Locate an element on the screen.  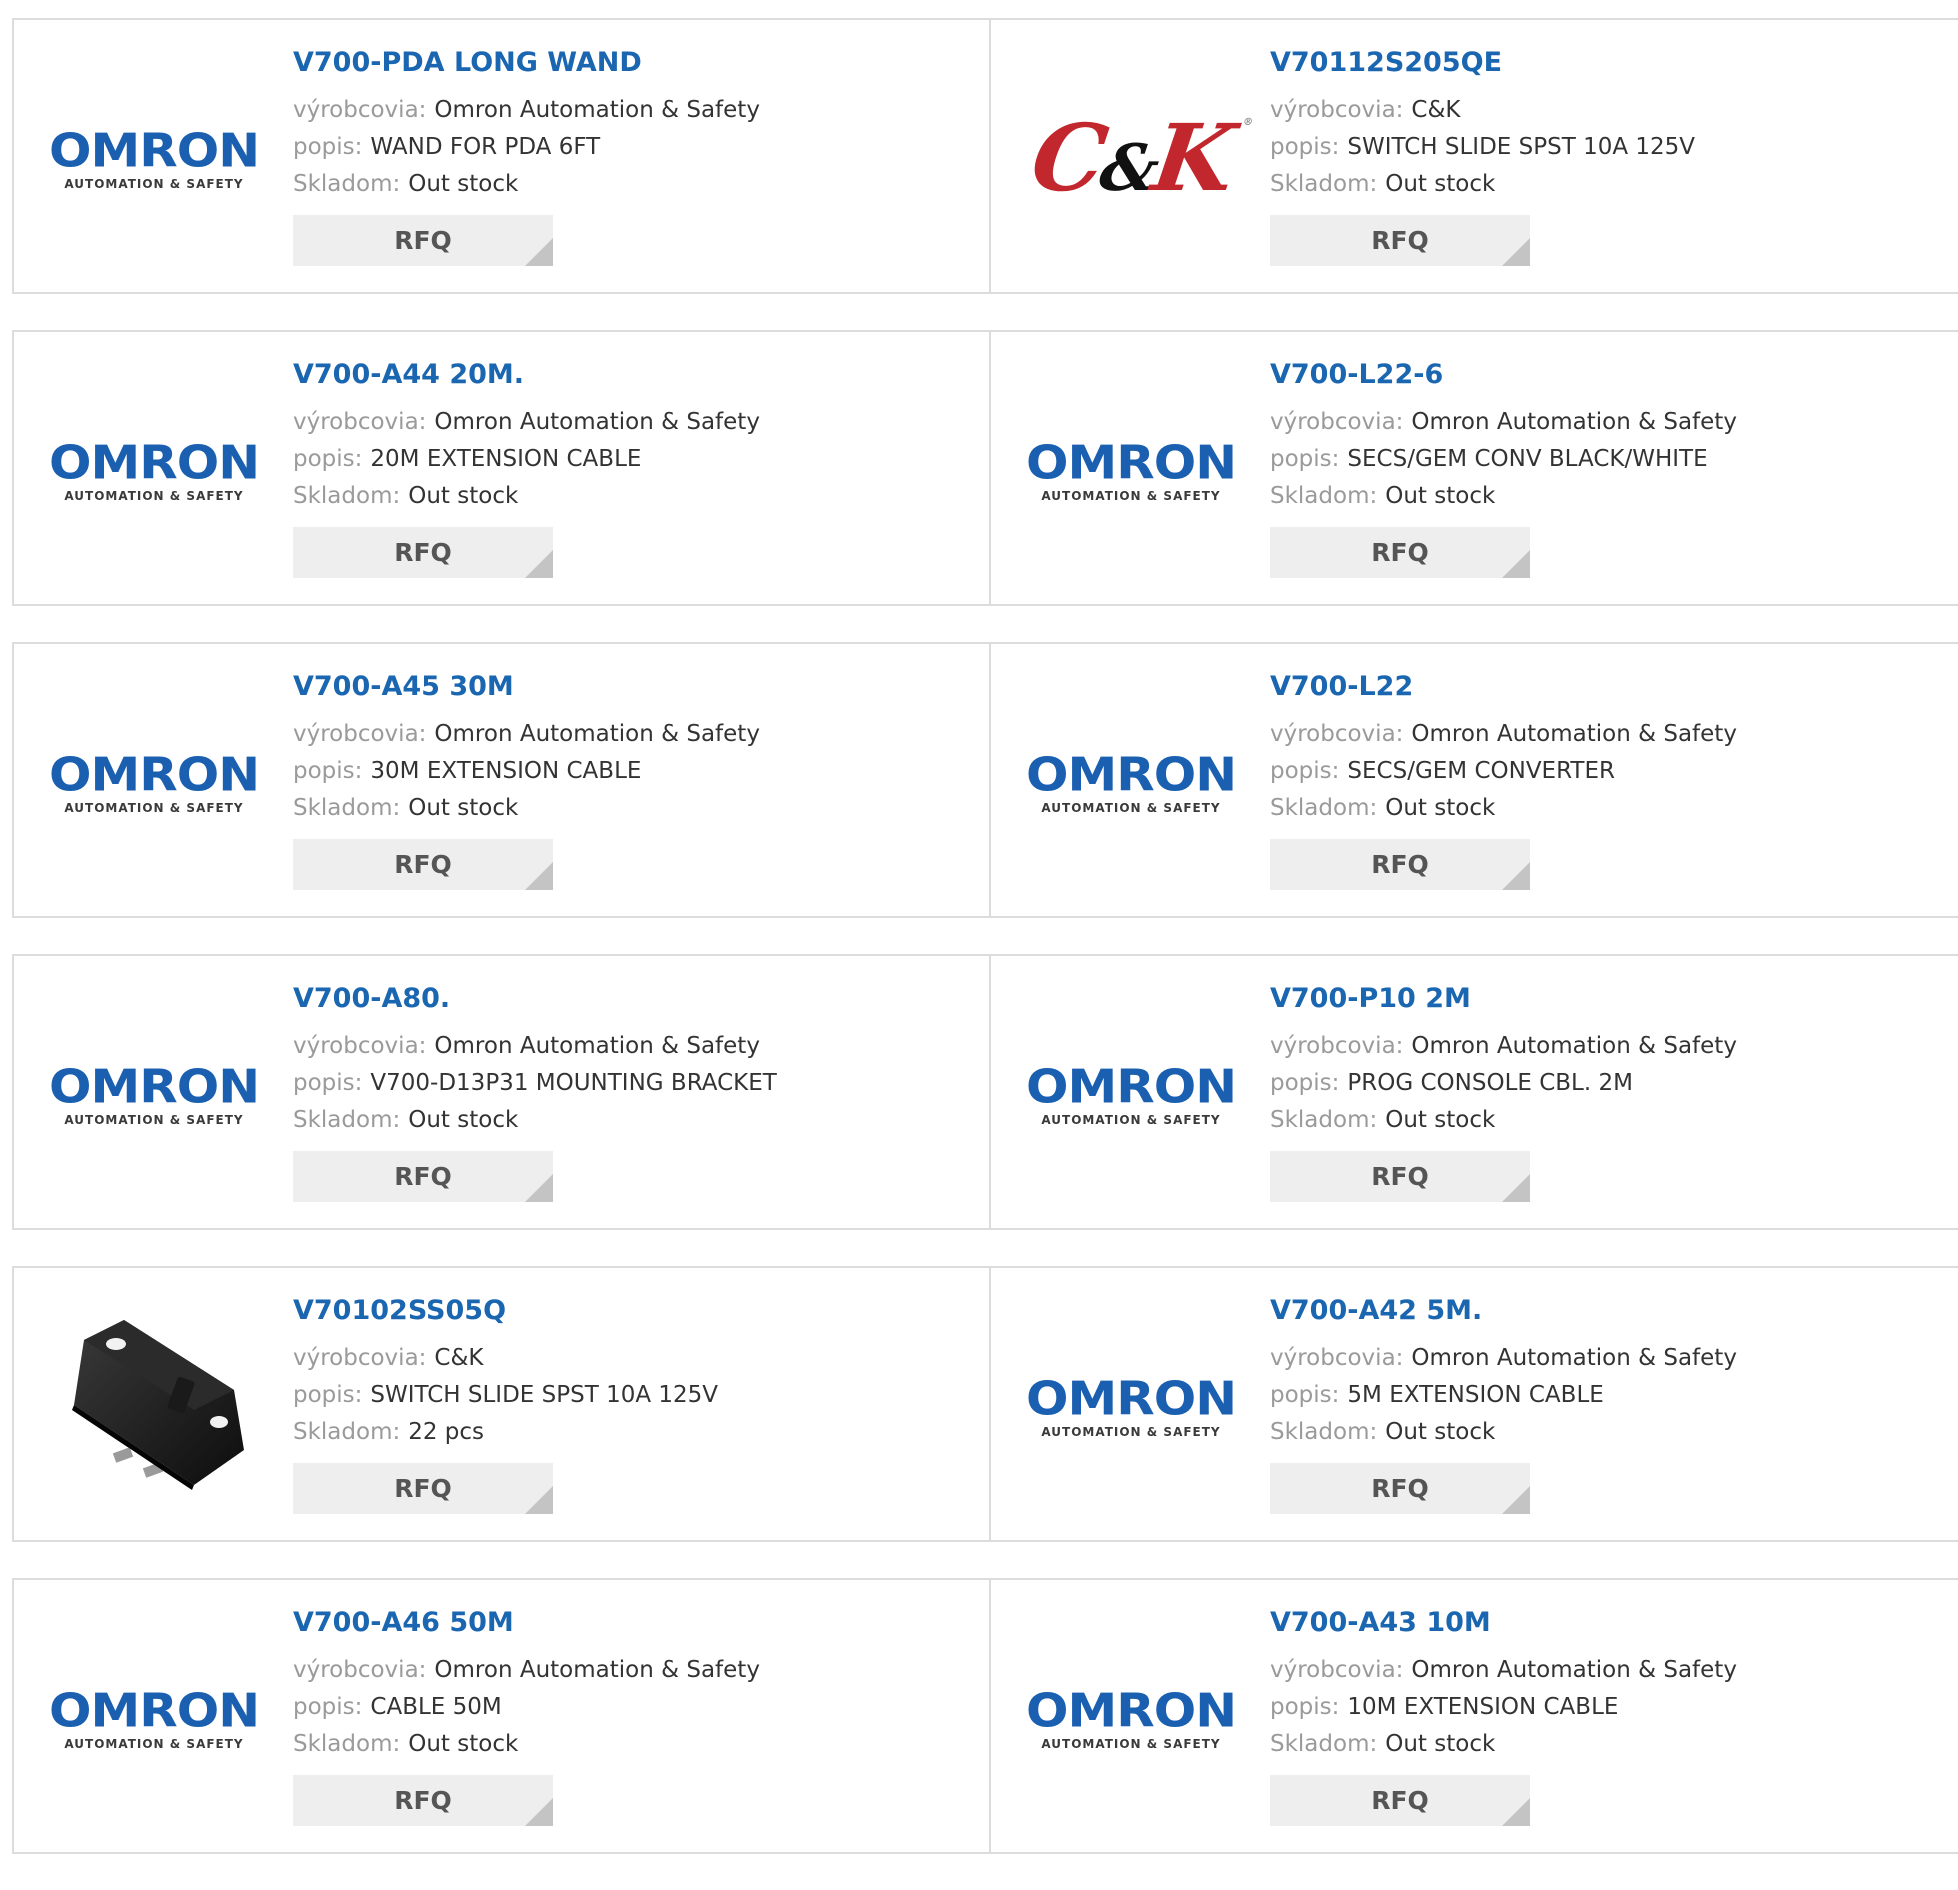
description-line: popis: 5M EXTENSION CABLE is located at coordinates (1503, 1395).